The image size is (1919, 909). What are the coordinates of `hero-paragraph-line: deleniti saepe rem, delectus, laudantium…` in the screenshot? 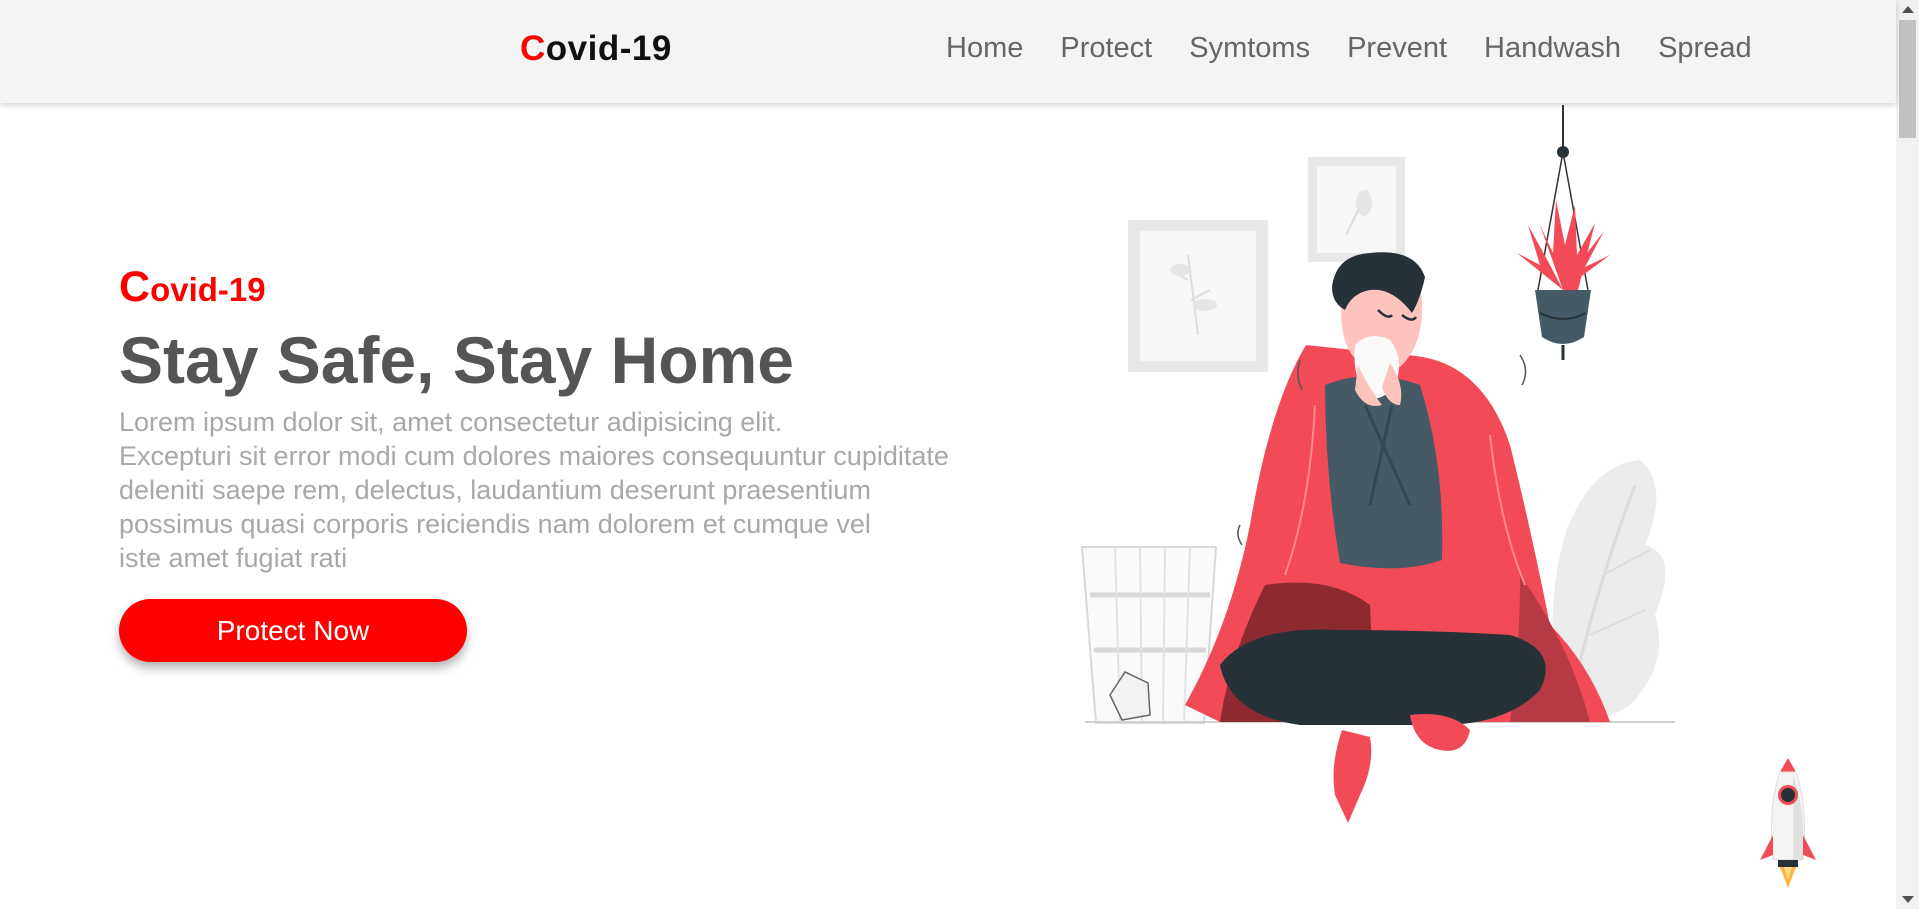 It's located at (495, 490).